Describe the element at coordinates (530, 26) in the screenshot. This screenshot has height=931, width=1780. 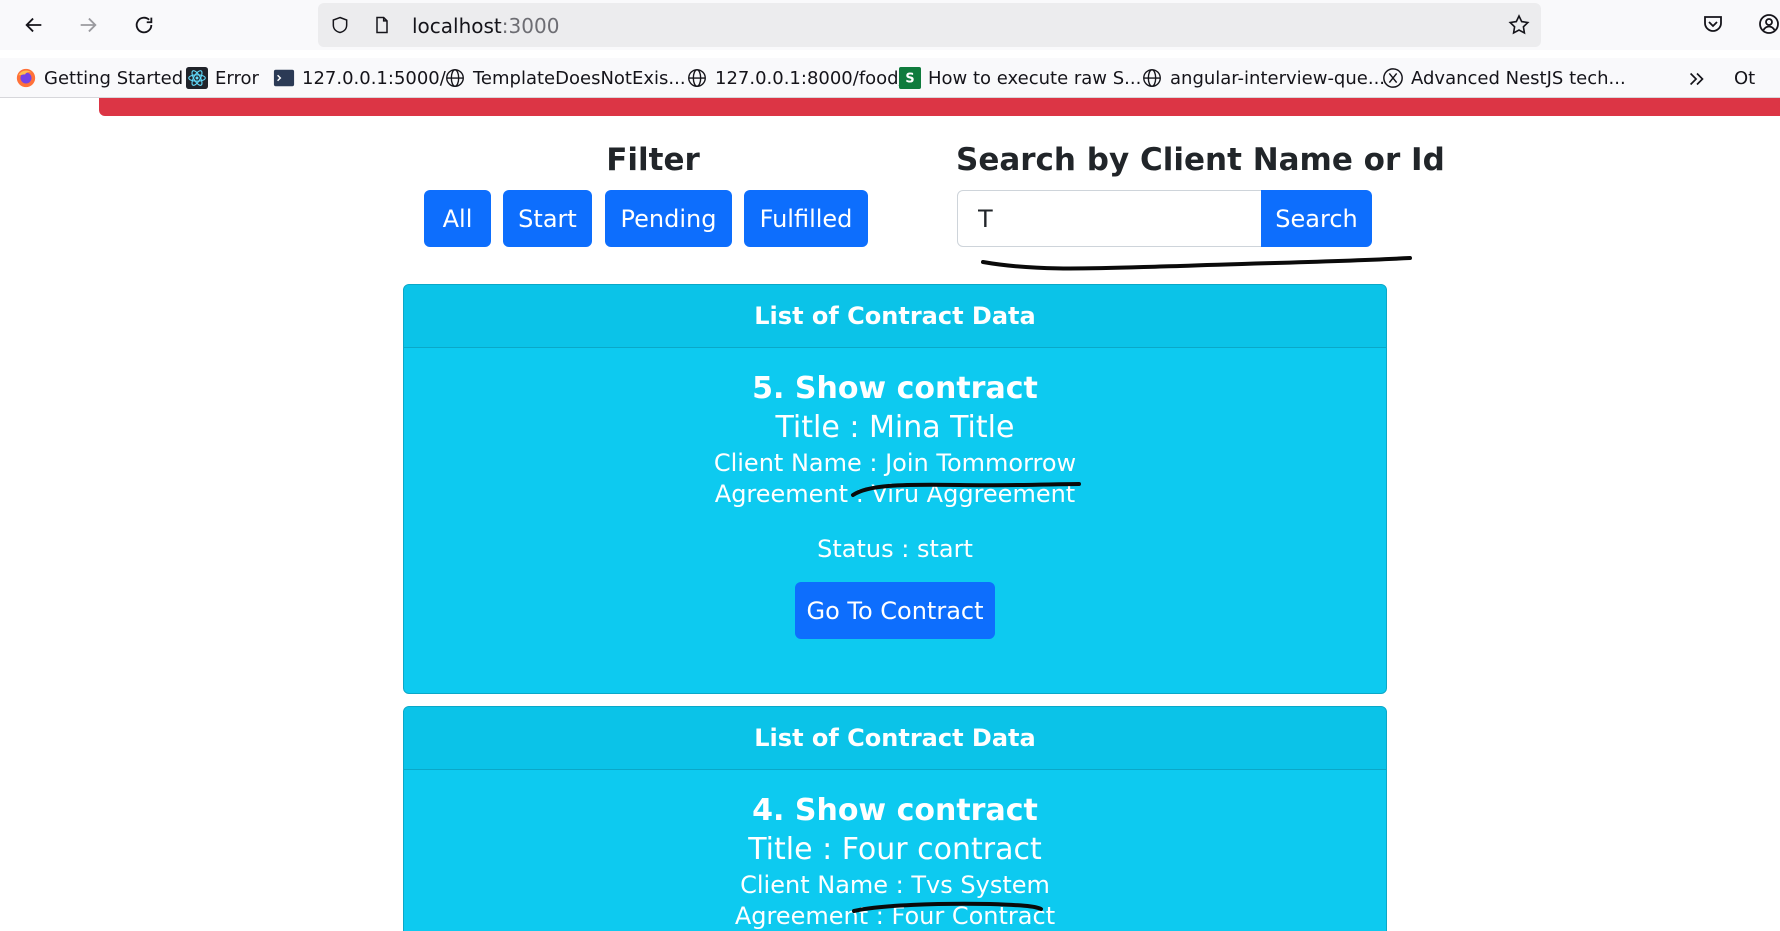
I see `url-port: :3000` at that location.